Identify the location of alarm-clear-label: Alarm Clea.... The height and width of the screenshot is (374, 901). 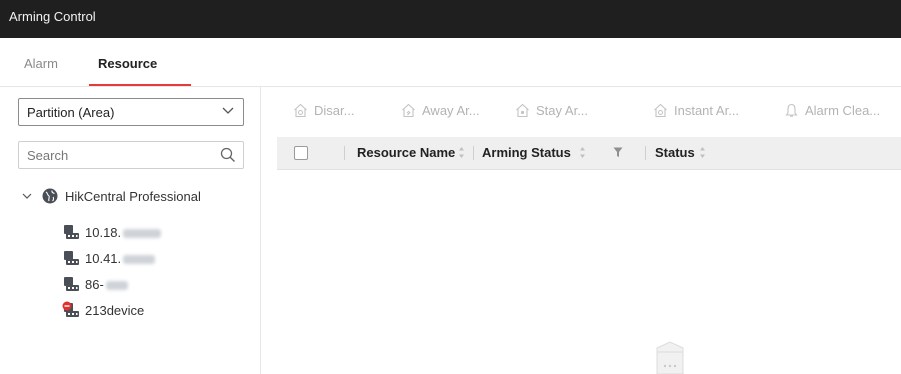
(843, 110).